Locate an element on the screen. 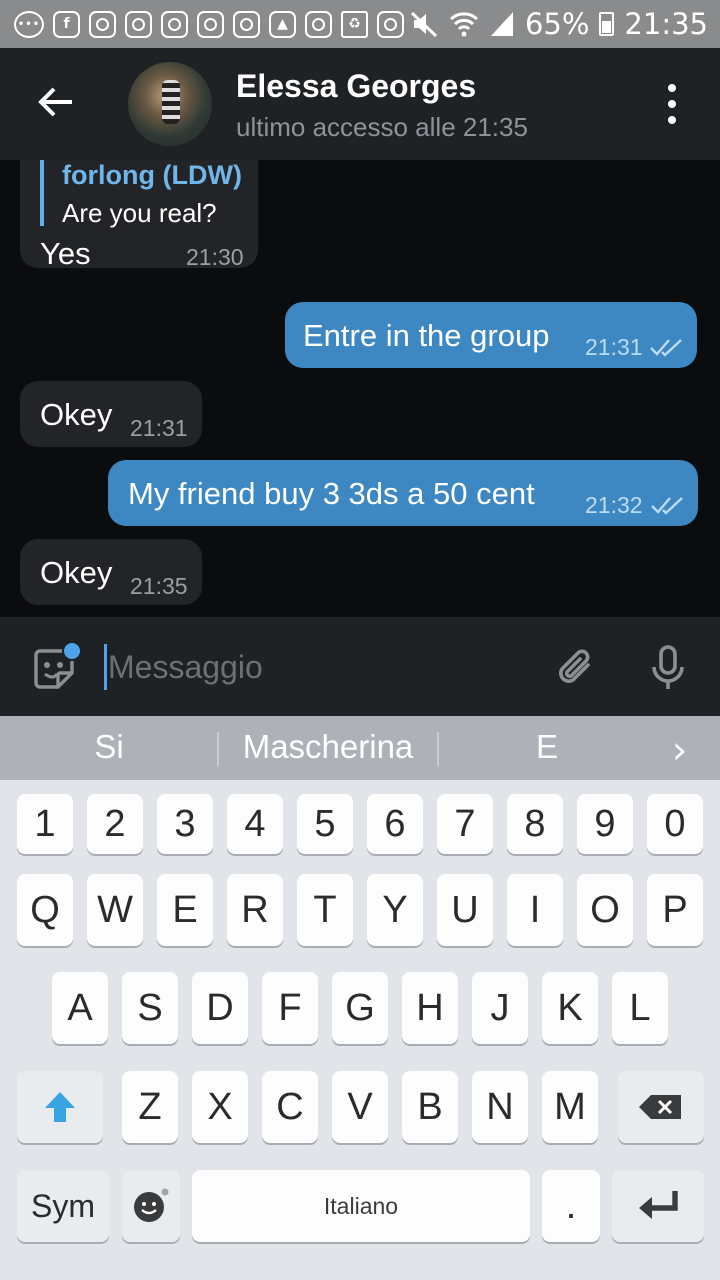  message-time: 21:32 is located at coordinates (614, 505).